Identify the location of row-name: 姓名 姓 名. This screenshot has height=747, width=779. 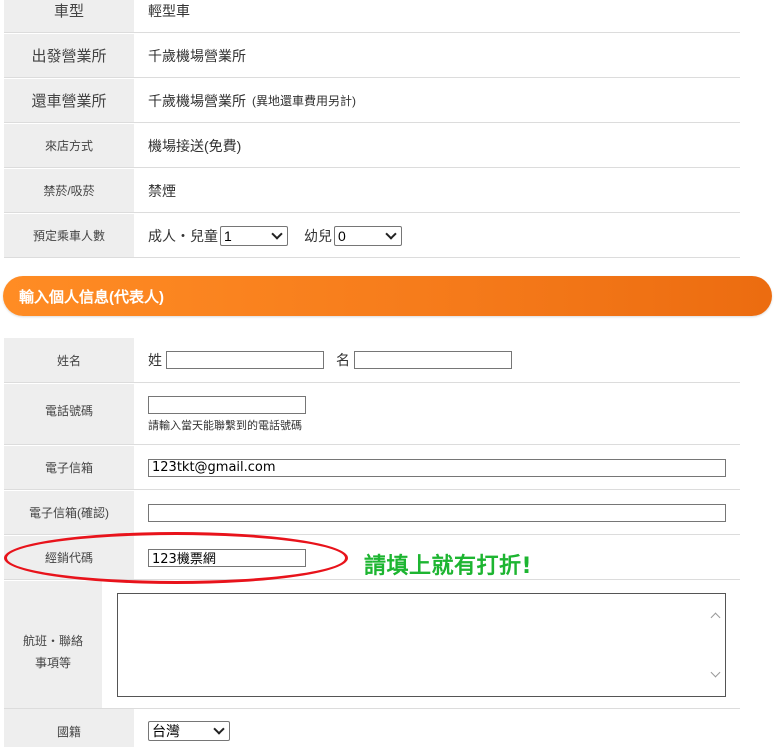
(372, 361).